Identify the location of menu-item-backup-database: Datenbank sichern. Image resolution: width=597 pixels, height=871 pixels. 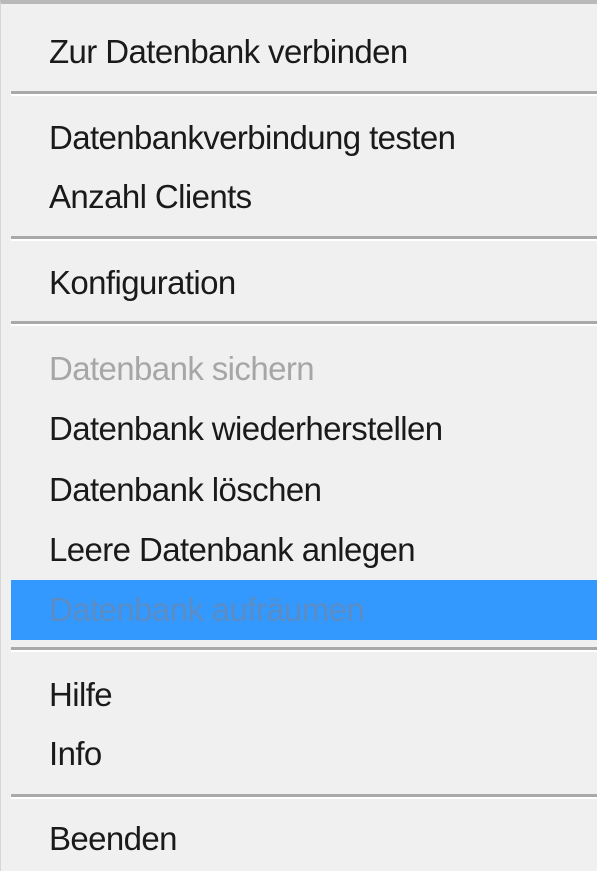
(182, 368).